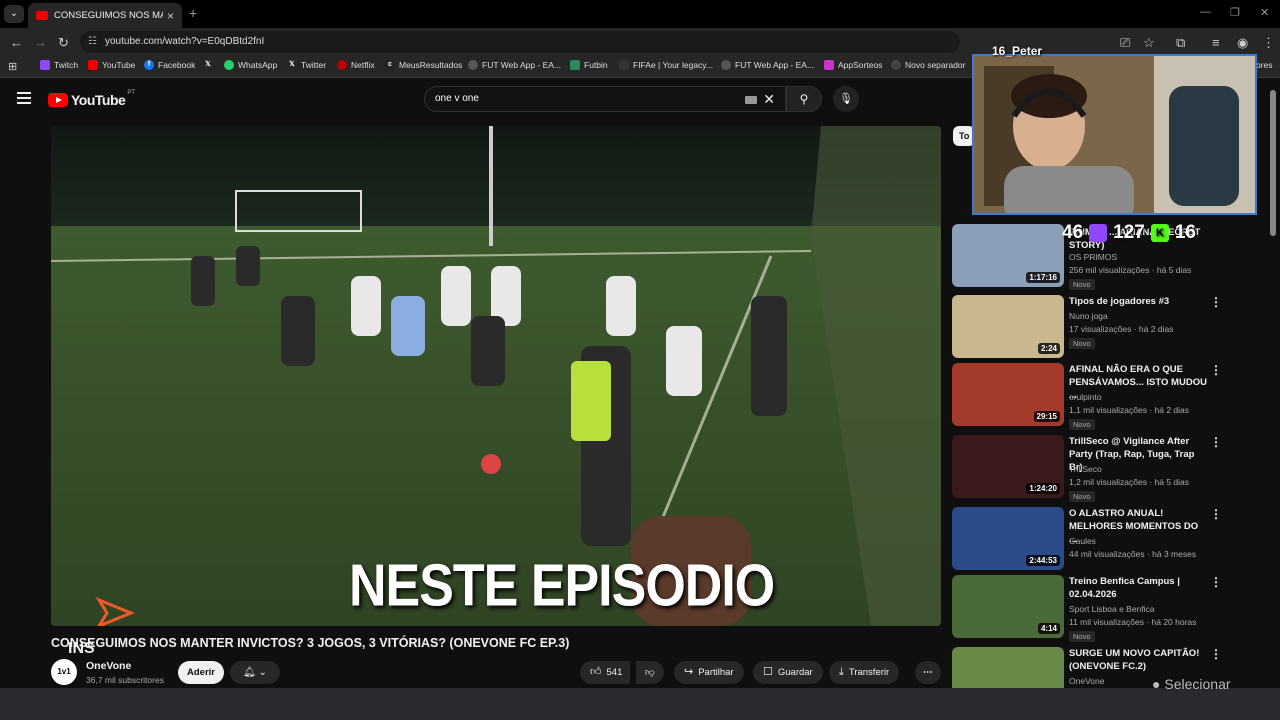  Describe the element at coordinates (108, 666) in the screenshot. I see `channel-name: OneVone` at that location.